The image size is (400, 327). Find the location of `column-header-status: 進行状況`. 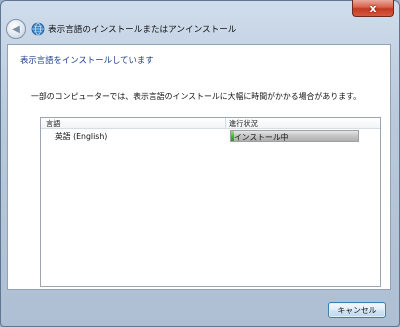

column-header-status: 進行状況 is located at coordinates (243, 124).